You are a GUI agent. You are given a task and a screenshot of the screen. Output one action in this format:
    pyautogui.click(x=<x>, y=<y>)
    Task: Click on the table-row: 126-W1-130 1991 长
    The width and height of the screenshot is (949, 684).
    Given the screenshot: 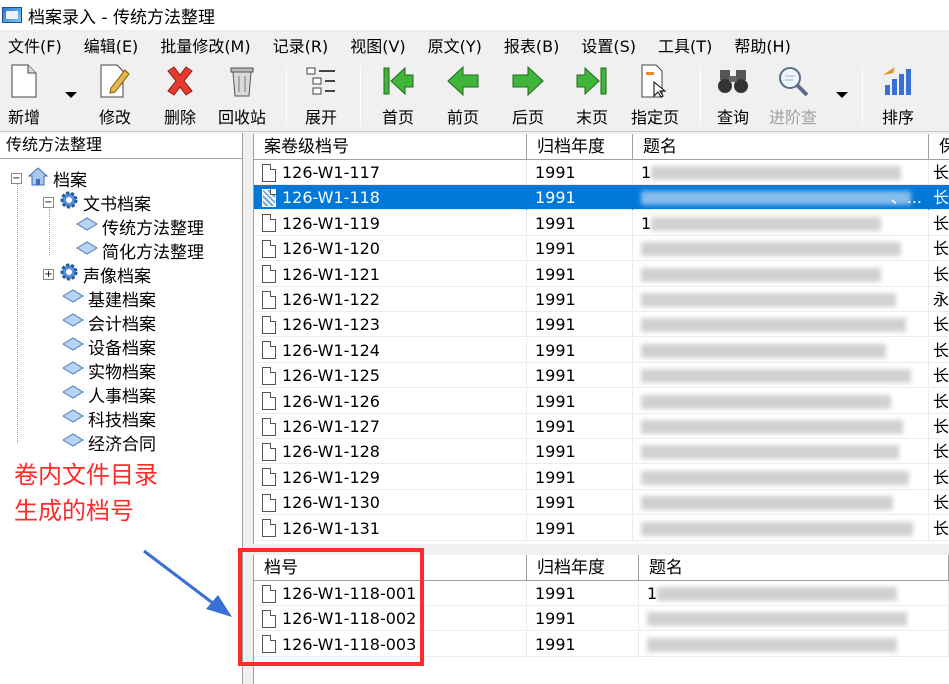 What is the action you would take?
    pyautogui.click(x=601, y=503)
    